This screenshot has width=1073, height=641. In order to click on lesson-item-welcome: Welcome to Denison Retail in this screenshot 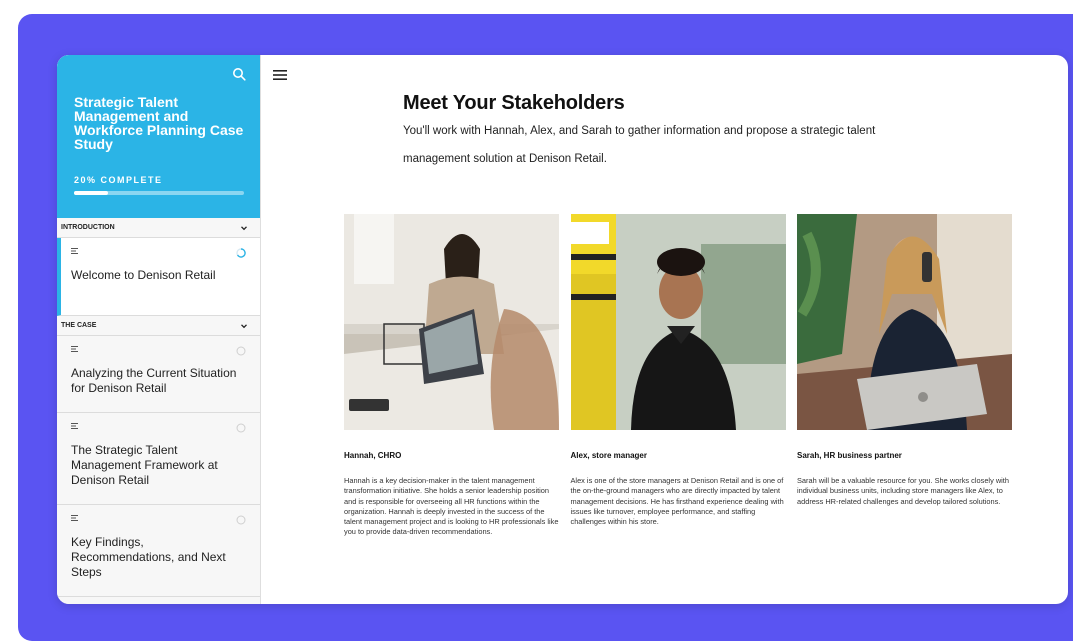, I will do `click(158, 277)`.